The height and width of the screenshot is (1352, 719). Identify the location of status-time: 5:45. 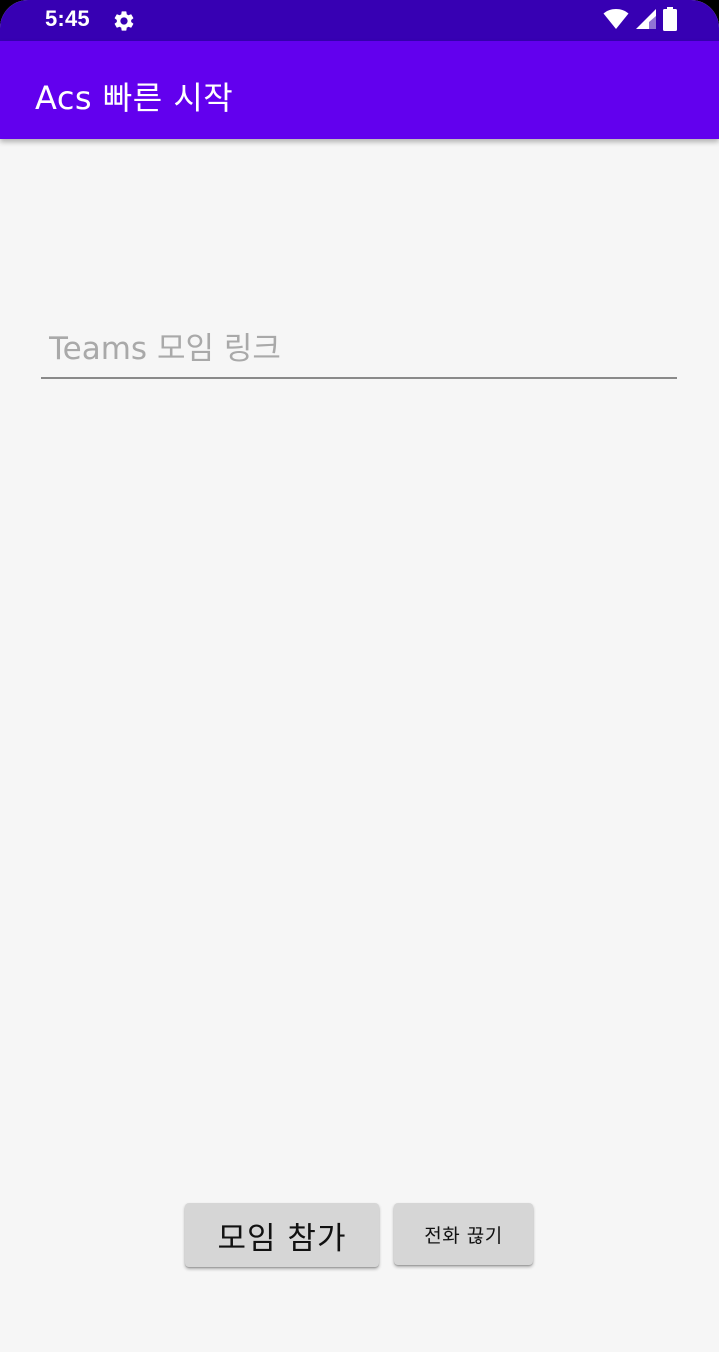
(67, 18).